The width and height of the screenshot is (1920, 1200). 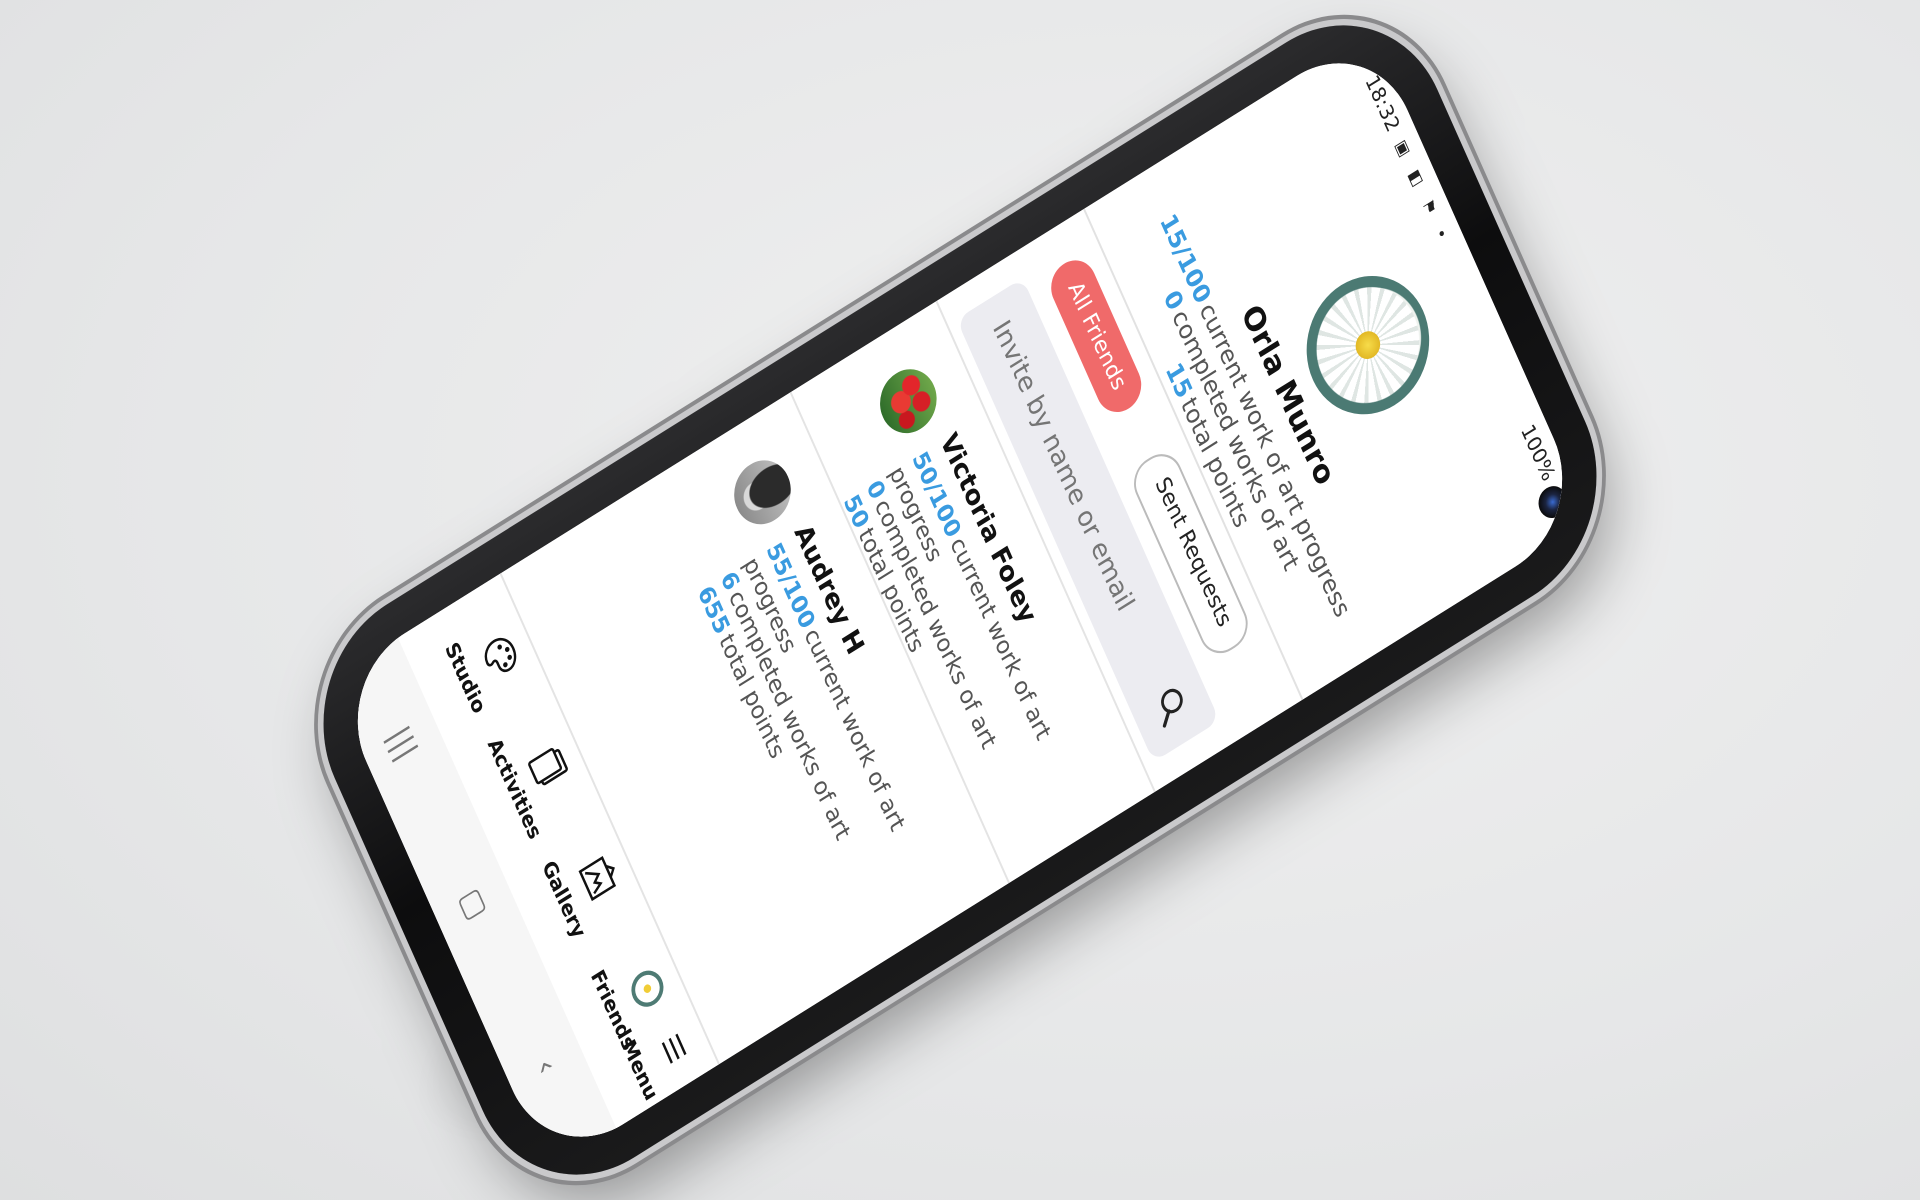 What do you see at coordinates (908, 401) in the screenshot?
I see `friend-avatar-tulips` at bounding box center [908, 401].